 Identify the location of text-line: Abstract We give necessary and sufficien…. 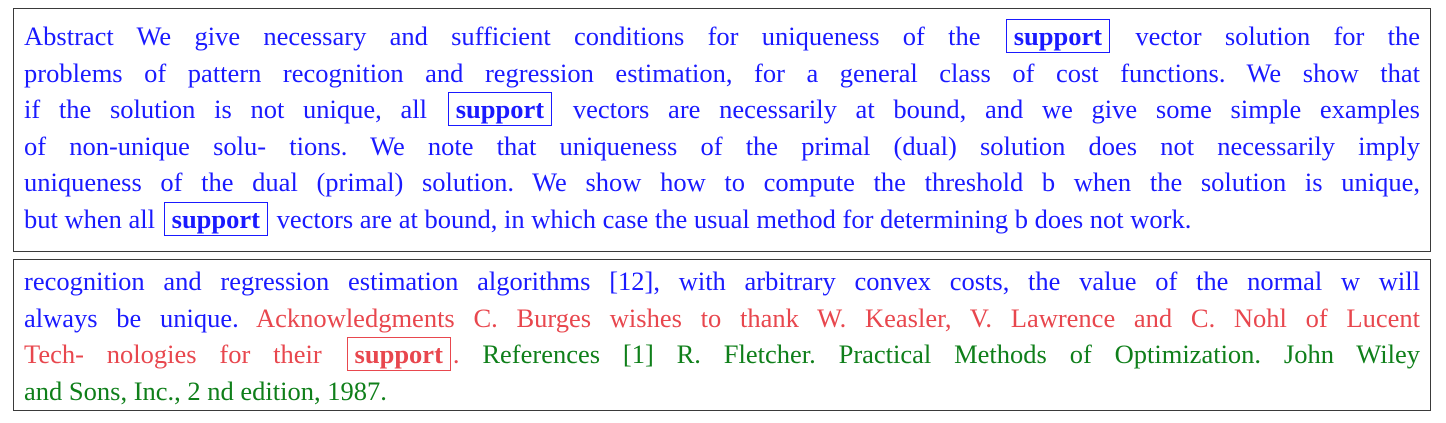
(722, 36).